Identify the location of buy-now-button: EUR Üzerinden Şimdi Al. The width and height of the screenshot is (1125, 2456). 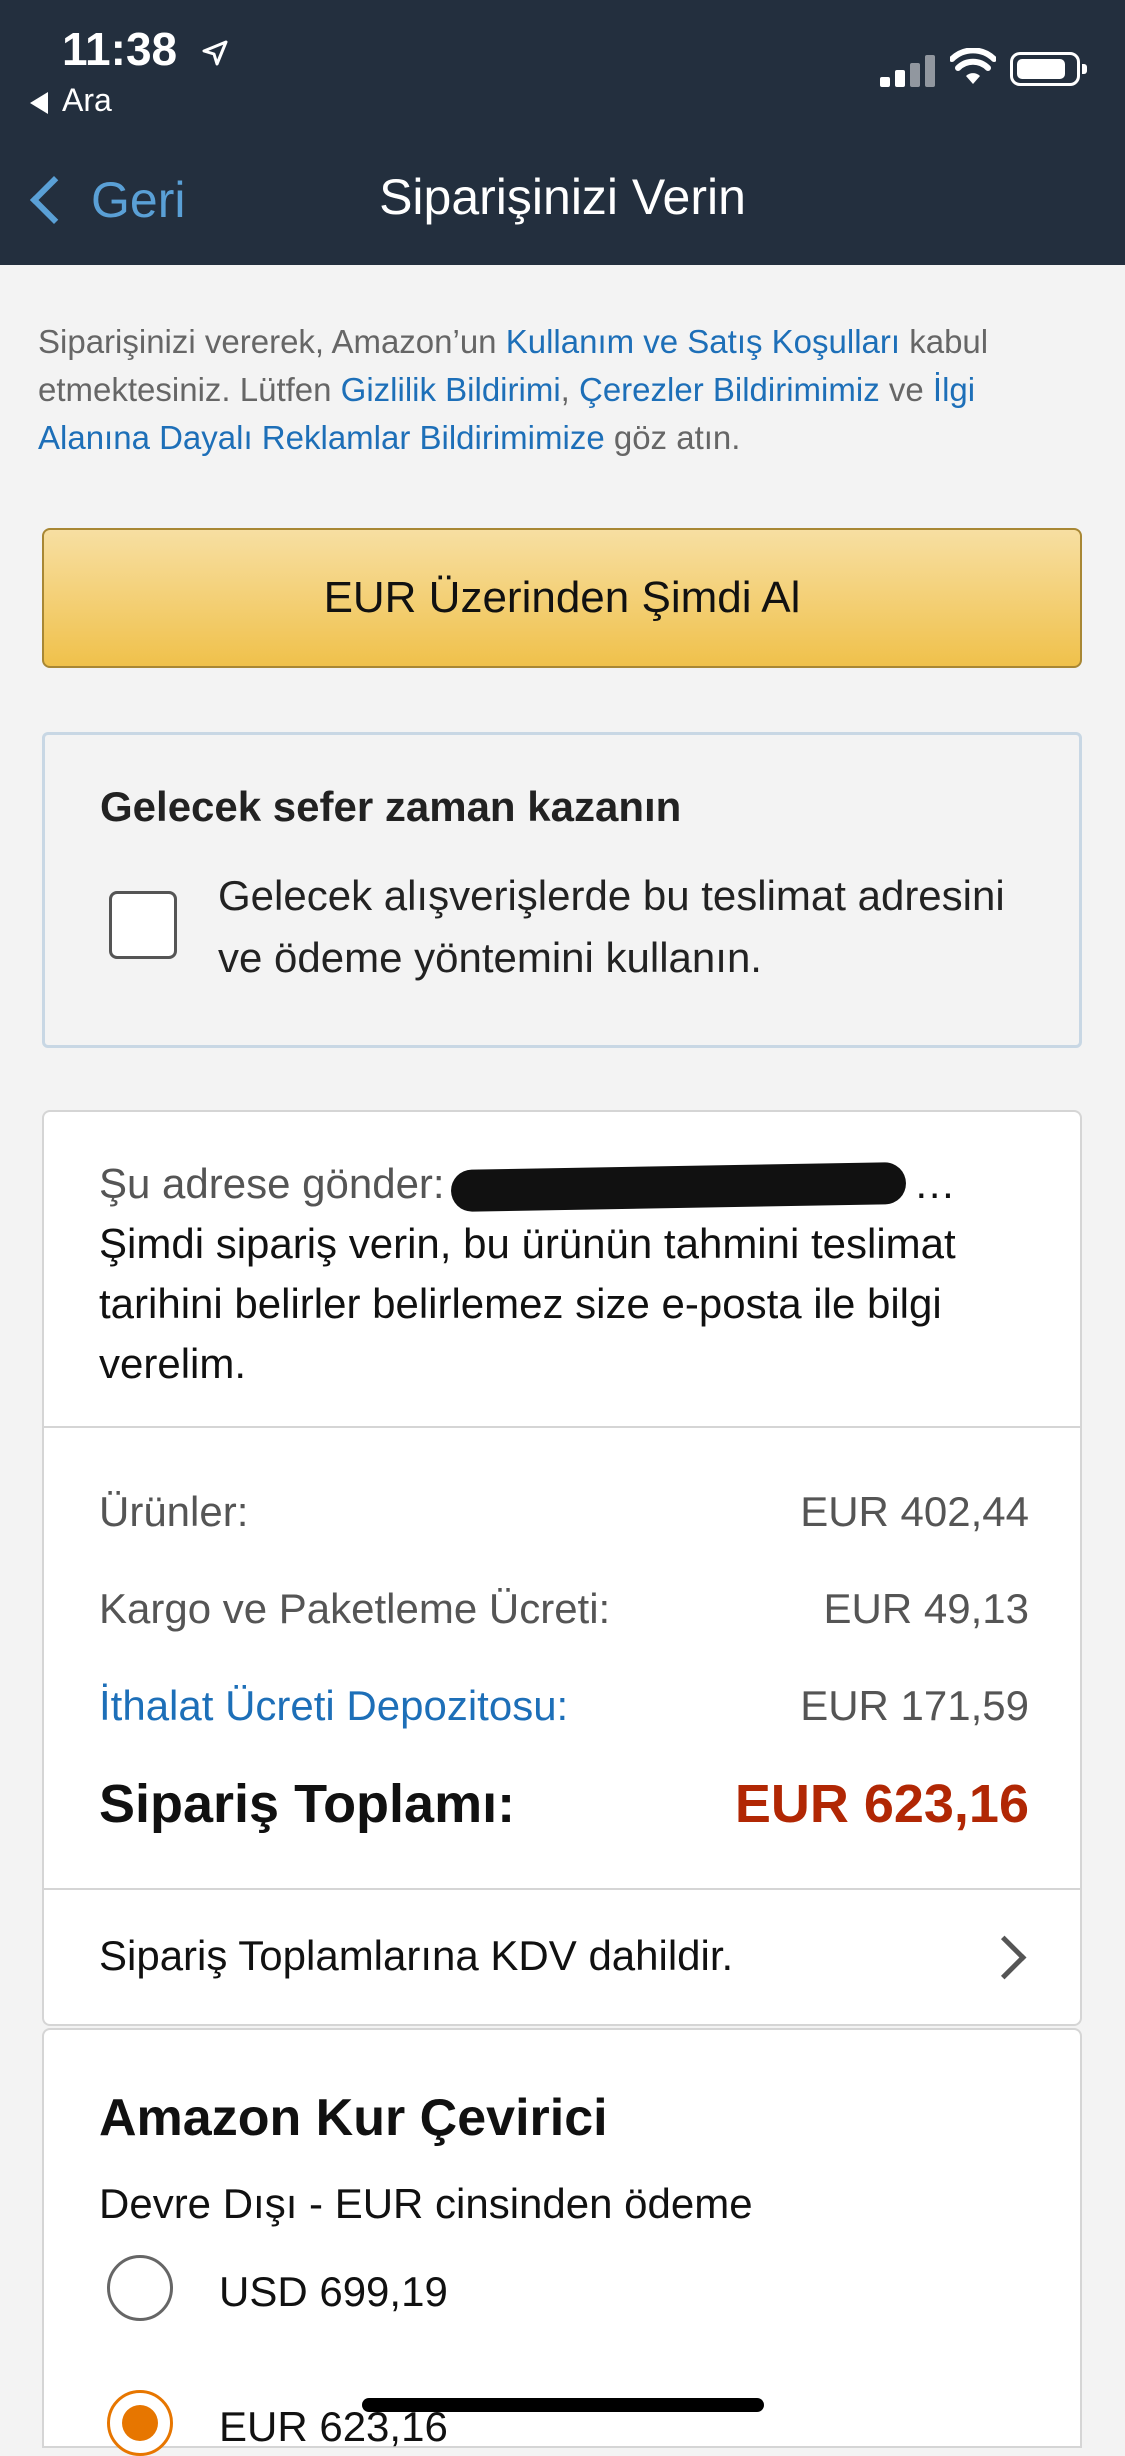
(562, 598).